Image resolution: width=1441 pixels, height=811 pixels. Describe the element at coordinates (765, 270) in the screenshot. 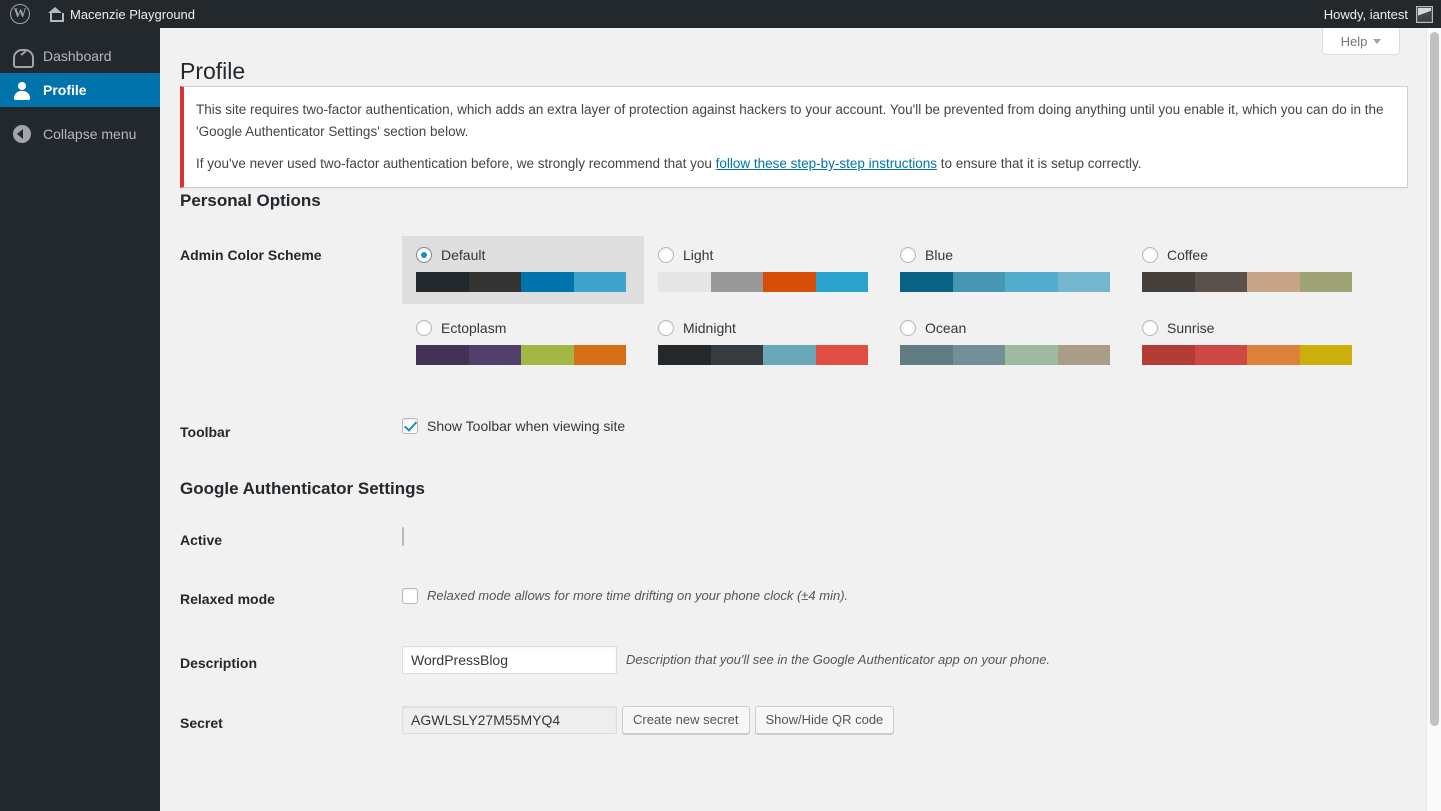

I see `color-scheme-option-light: Light` at that location.